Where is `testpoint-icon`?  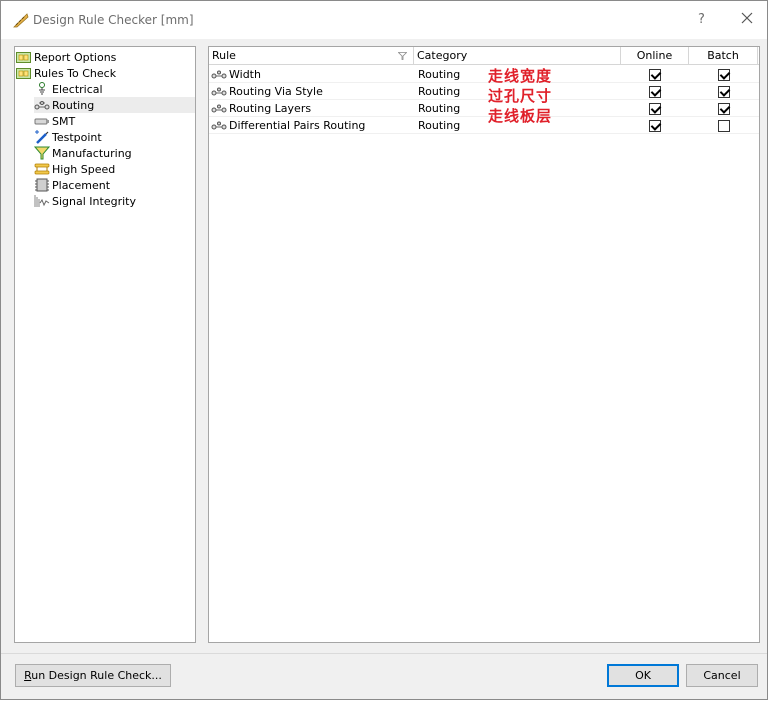 testpoint-icon is located at coordinates (42, 137).